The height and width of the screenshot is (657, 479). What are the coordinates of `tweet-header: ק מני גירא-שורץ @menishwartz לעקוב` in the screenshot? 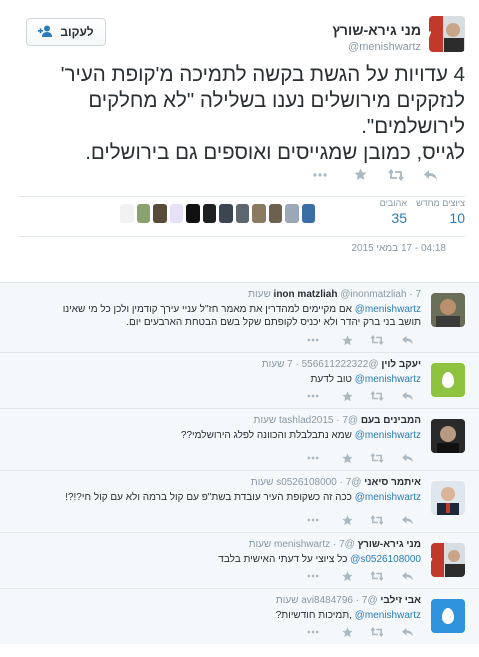 It's located at (239, 38).